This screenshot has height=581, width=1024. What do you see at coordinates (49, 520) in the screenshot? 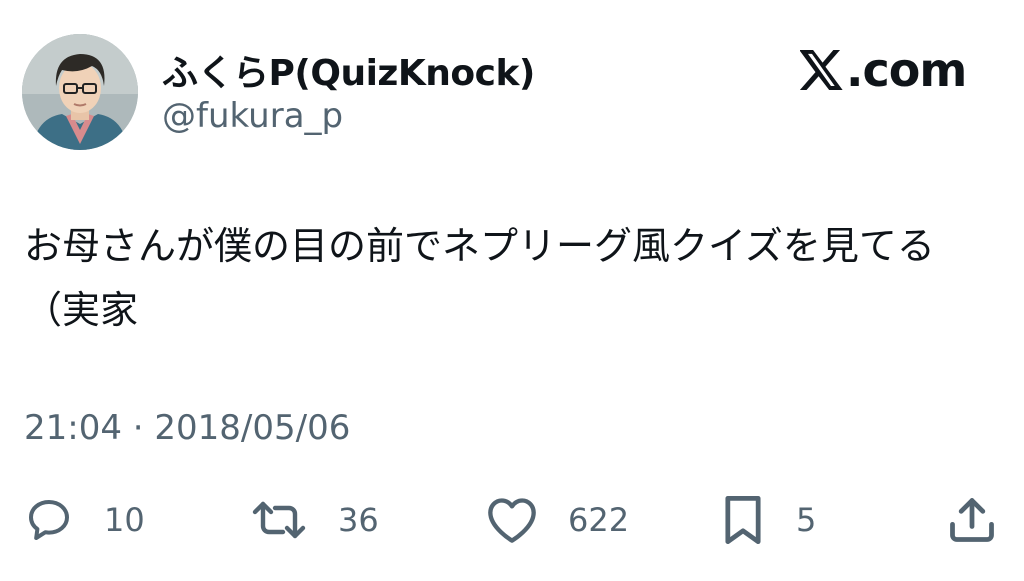
I see `reply-icon` at bounding box center [49, 520].